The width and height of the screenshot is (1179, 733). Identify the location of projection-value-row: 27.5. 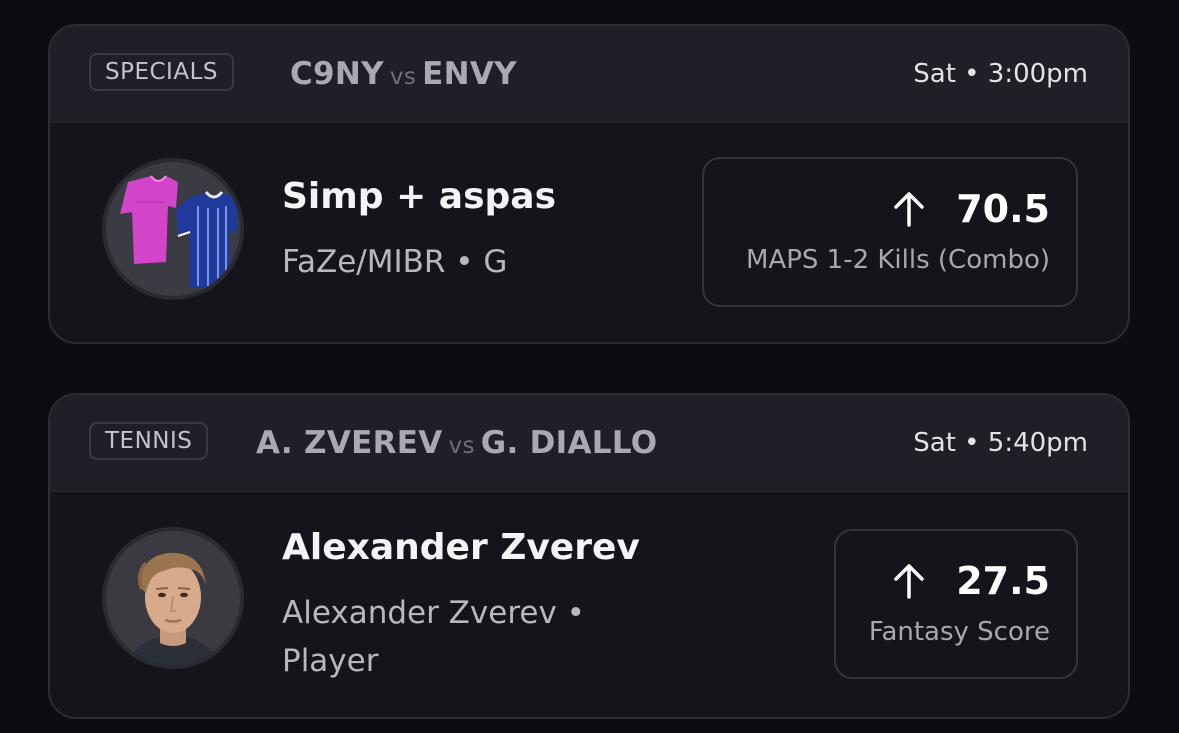
(971, 581).